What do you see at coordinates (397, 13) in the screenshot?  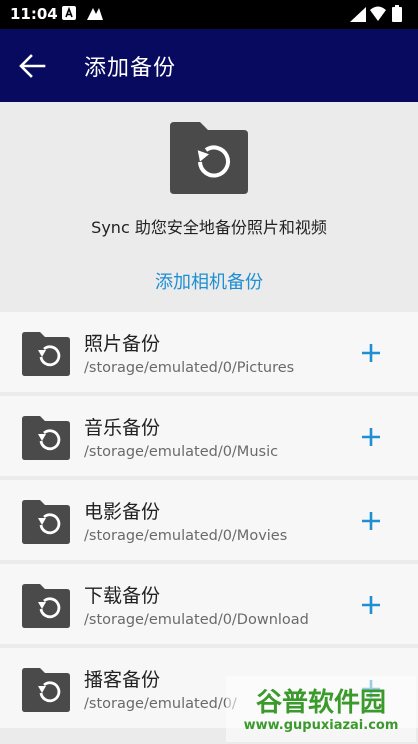 I see `battery-icon` at bounding box center [397, 13].